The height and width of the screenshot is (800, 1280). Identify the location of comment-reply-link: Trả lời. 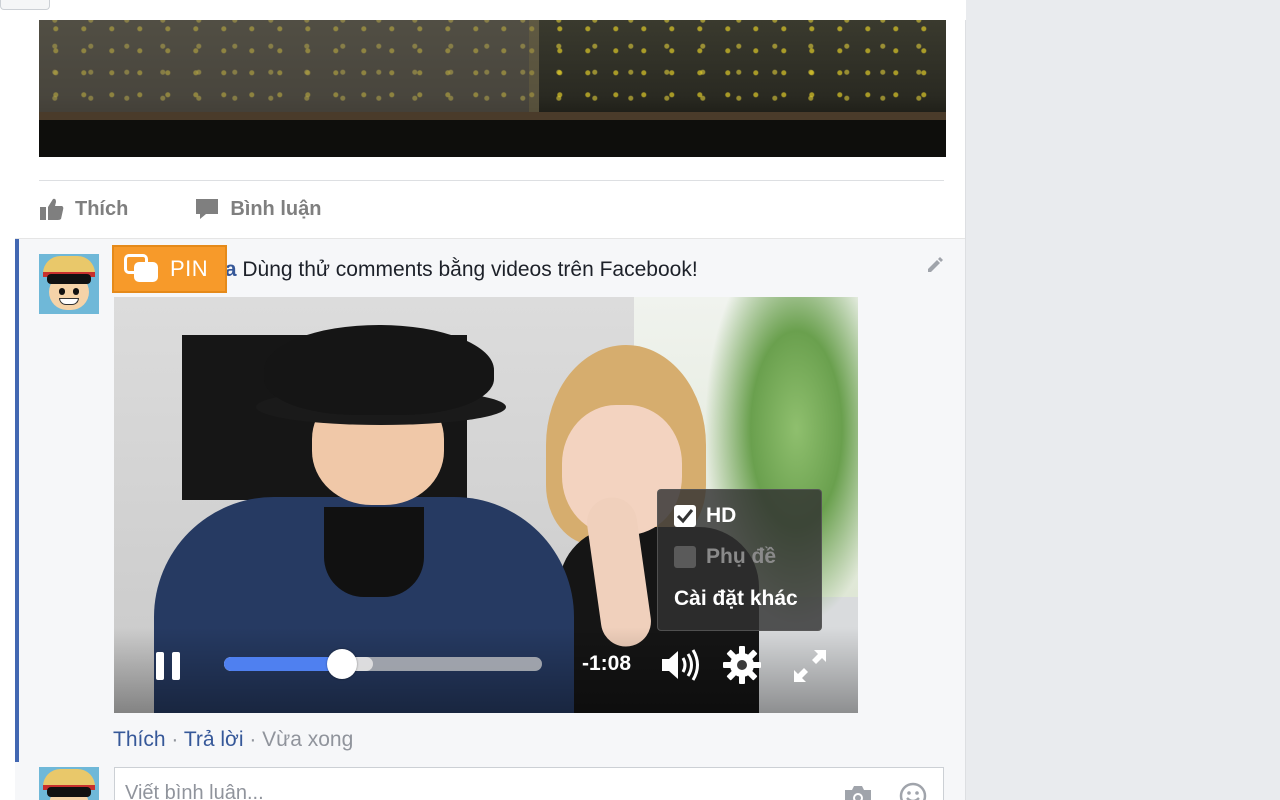
(214, 739).